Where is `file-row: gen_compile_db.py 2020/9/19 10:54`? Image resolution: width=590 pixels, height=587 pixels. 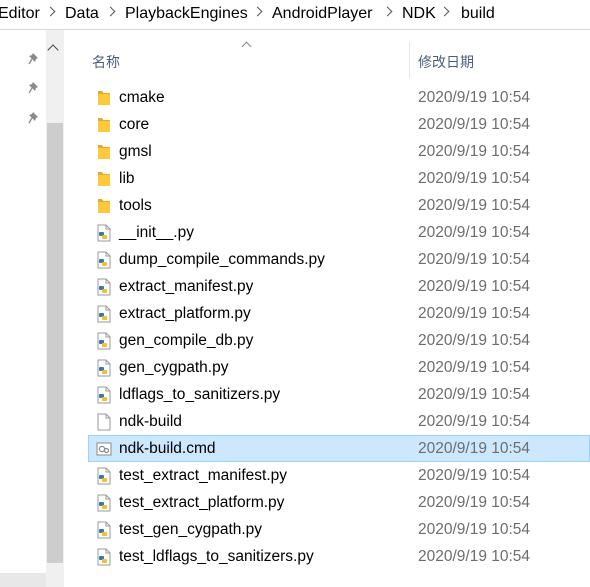
file-row: gen_compile_db.py 2020/9/19 10:54 is located at coordinates (339, 340).